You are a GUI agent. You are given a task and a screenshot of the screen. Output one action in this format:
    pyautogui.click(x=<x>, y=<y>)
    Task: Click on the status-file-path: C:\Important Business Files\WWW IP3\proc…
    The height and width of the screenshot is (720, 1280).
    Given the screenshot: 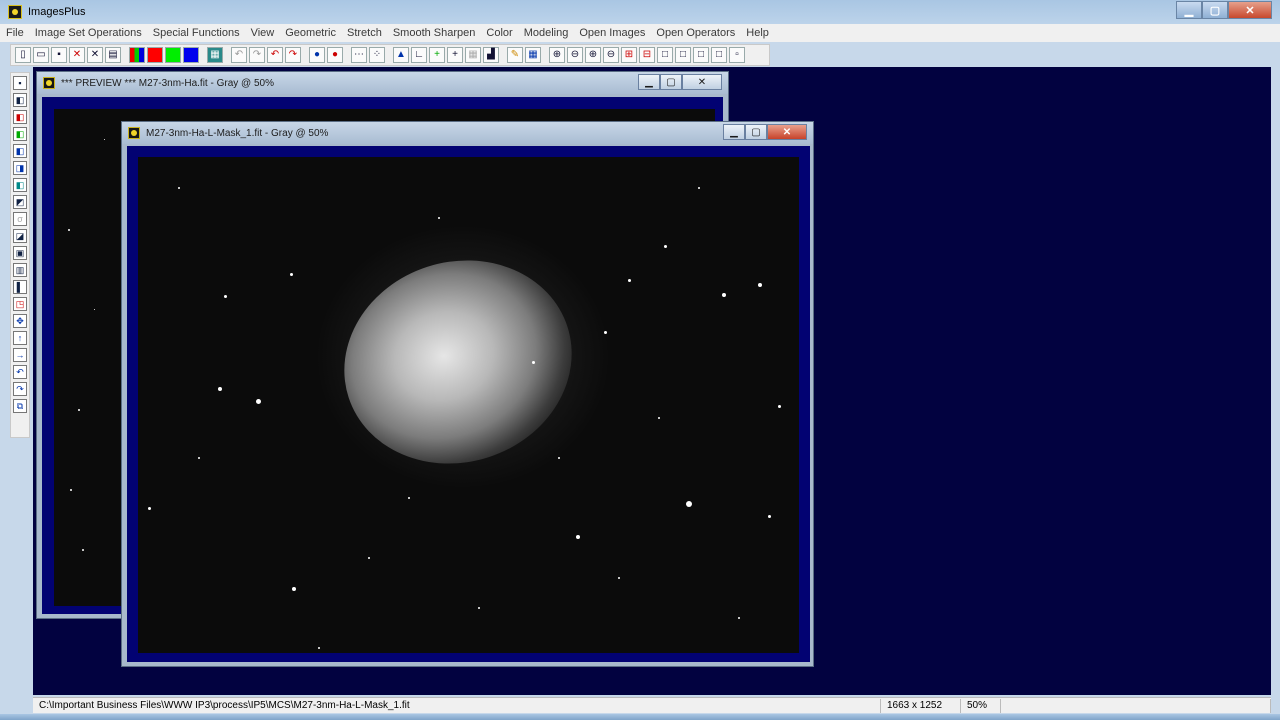 What is the action you would take?
    pyautogui.click(x=457, y=705)
    